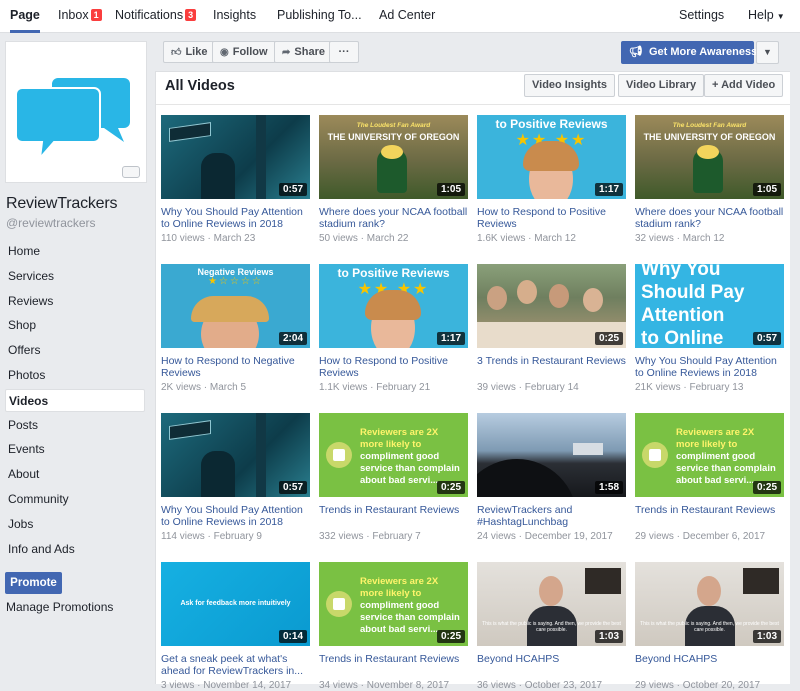  What do you see at coordinates (80, 16) in the screenshot?
I see `tab-inbox: Inbox 1` at bounding box center [80, 16].